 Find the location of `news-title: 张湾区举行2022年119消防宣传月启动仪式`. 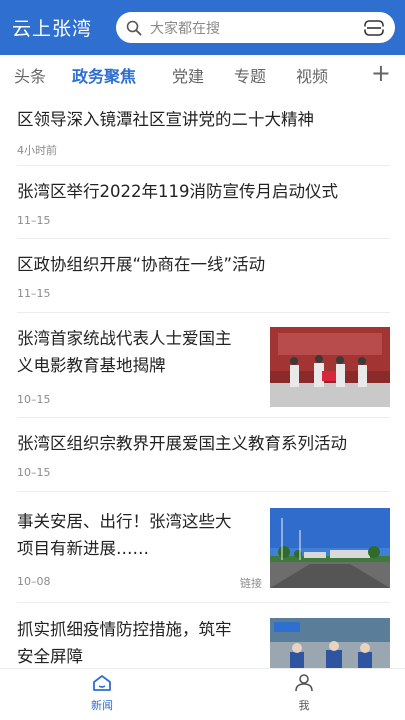

news-title: 张湾区举行2022年119消防宣传月启动仪式 is located at coordinates (177, 191).